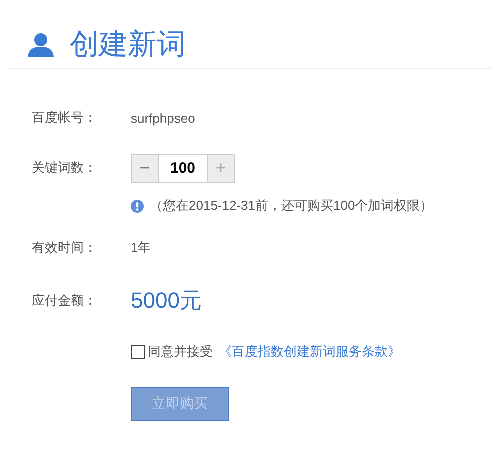 The height and width of the screenshot is (451, 492). What do you see at coordinates (65, 168) in the screenshot?
I see `field-label: 关键词数：` at bounding box center [65, 168].